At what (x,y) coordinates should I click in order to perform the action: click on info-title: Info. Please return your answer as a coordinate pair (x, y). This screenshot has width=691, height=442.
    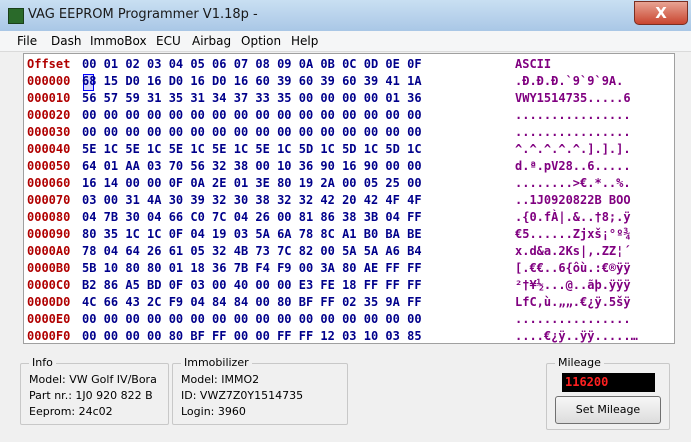
    Looking at the image, I should click on (42, 362).